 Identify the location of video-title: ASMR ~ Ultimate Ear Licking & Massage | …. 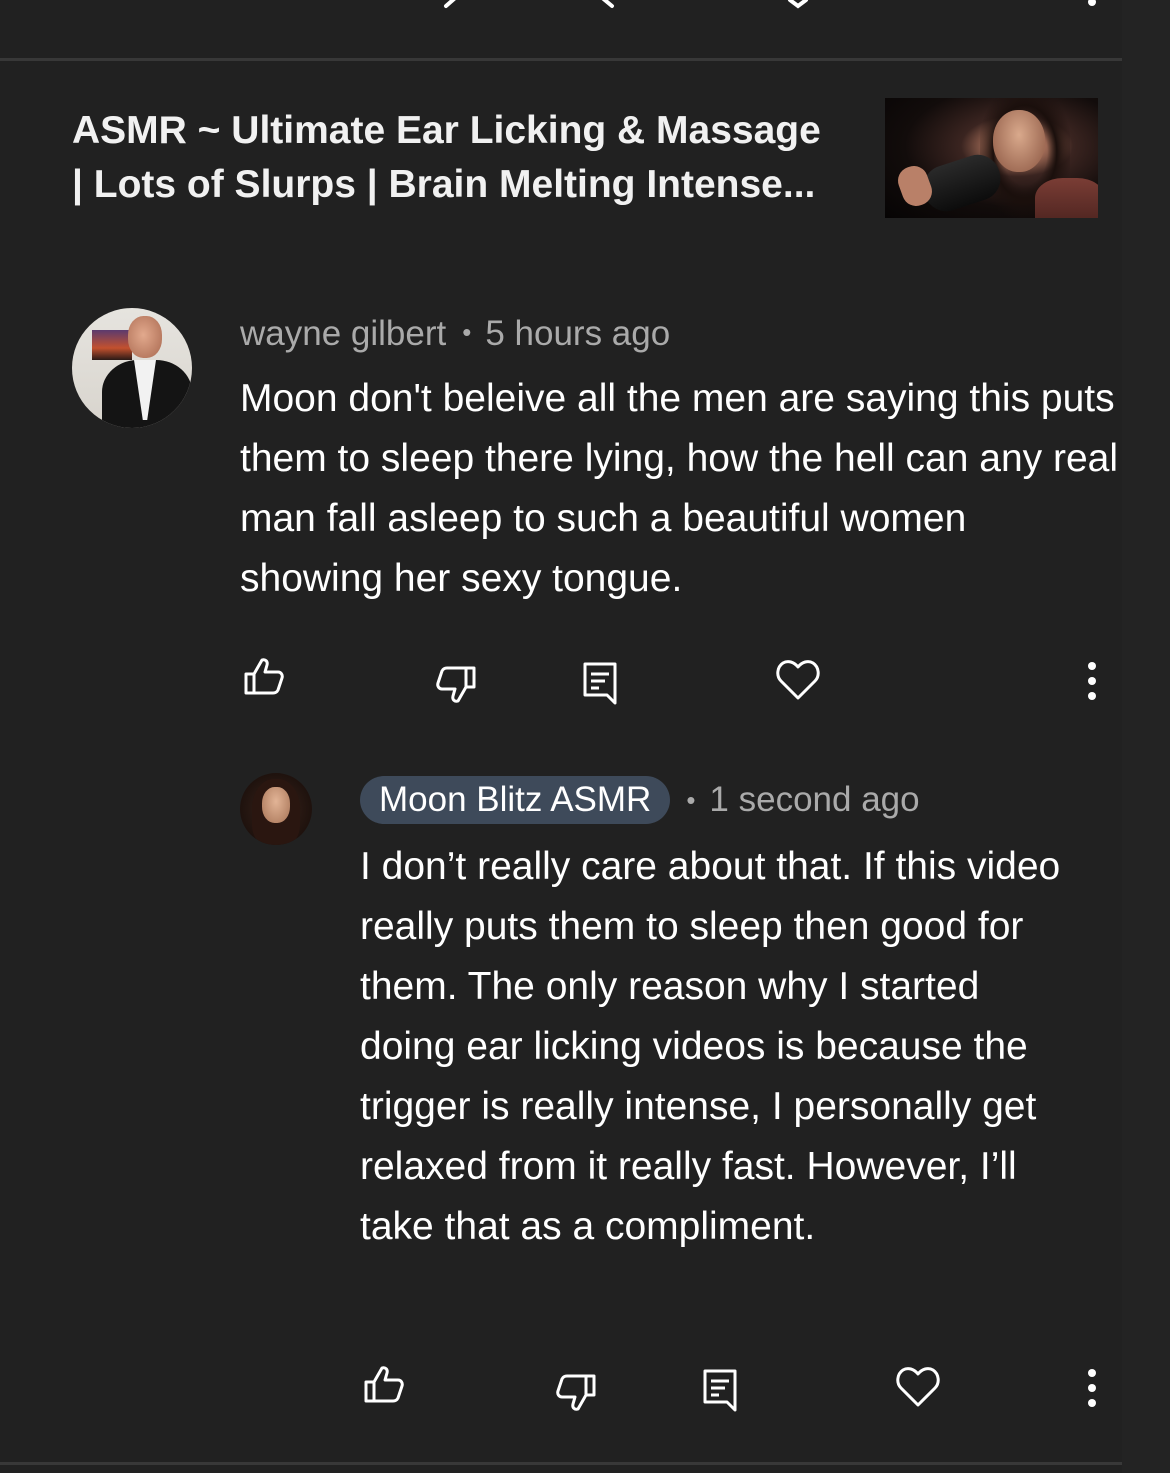
(467, 158).